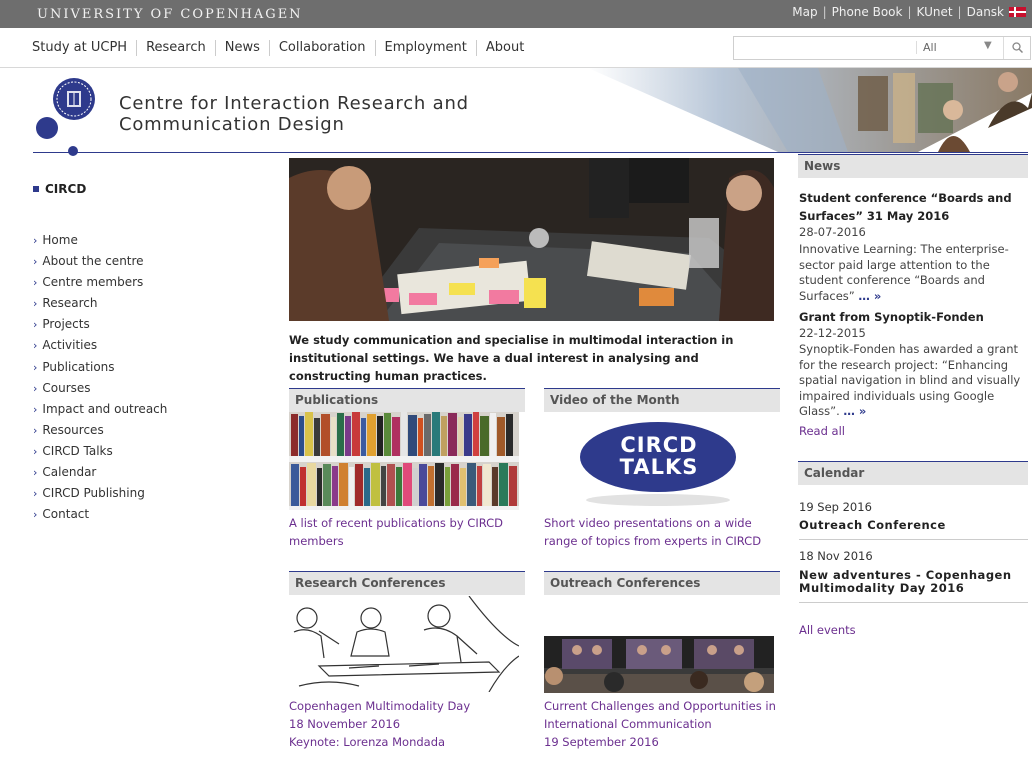  I want to click on research-conference-link-line3: Keynote: Lorenza Mondada, so click(367, 742).